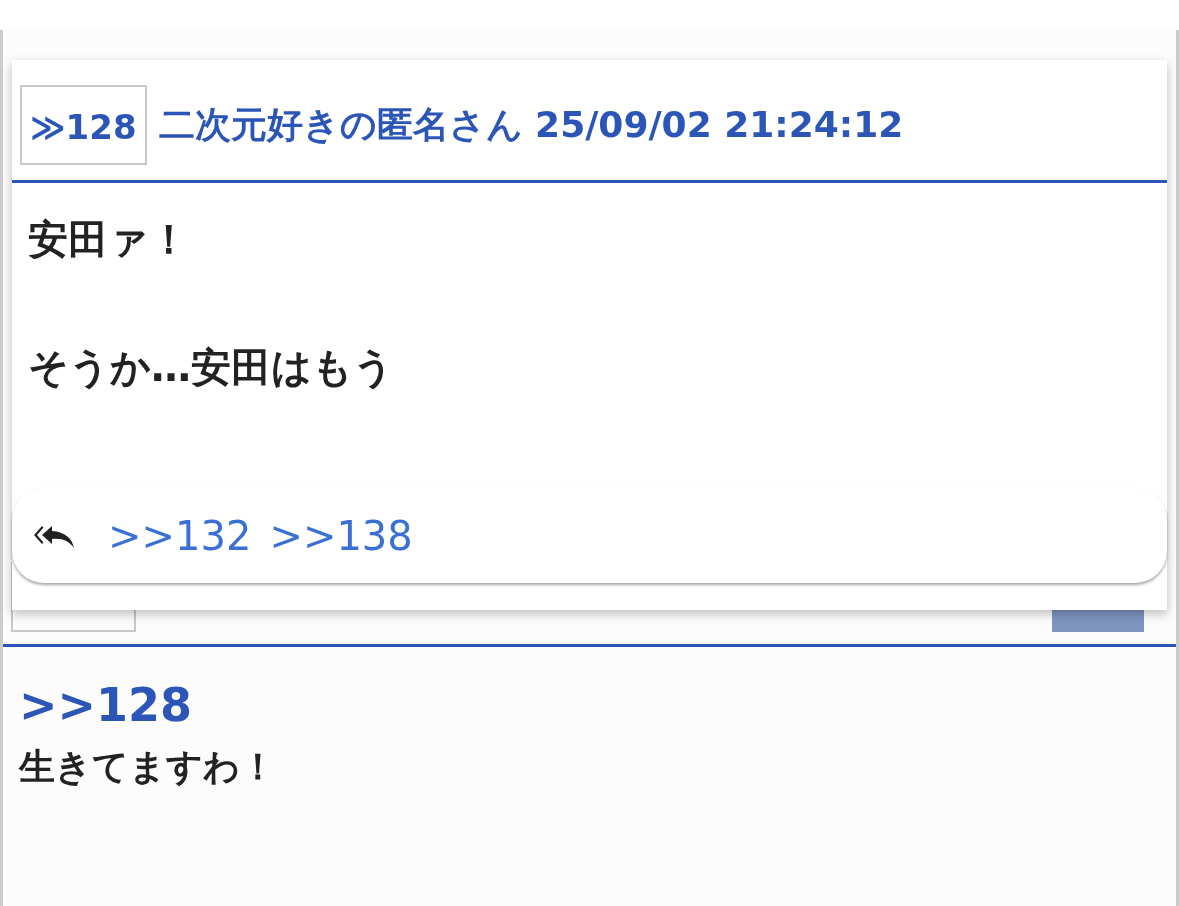  Describe the element at coordinates (83, 125) in the screenshot. I see `post-number: ≫128` at that location.